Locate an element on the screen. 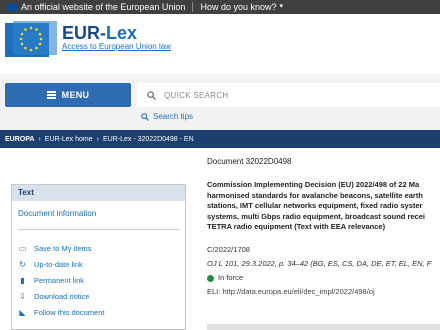 The height and width of the screenshot is (330, 440). brand-lex: Lex is located at coordinates (122, 33).